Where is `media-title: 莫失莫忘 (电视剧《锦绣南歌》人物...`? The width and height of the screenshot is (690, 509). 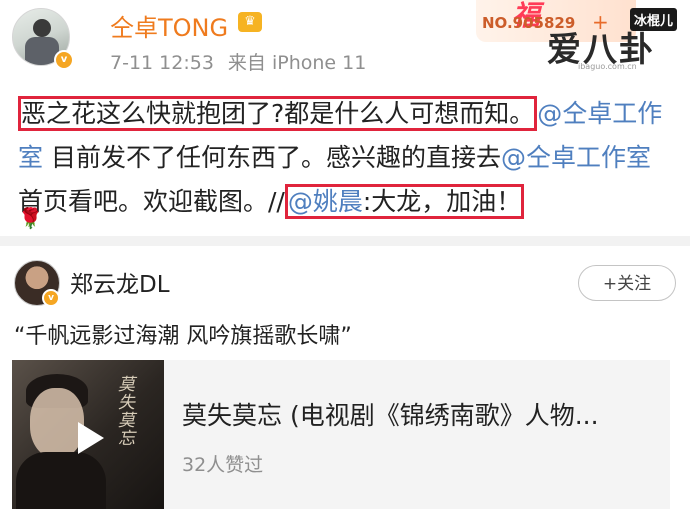
media-title: 莫失莫忘 (电视剧《锦绣南歌》人物... is located at coordinates (390, 414).